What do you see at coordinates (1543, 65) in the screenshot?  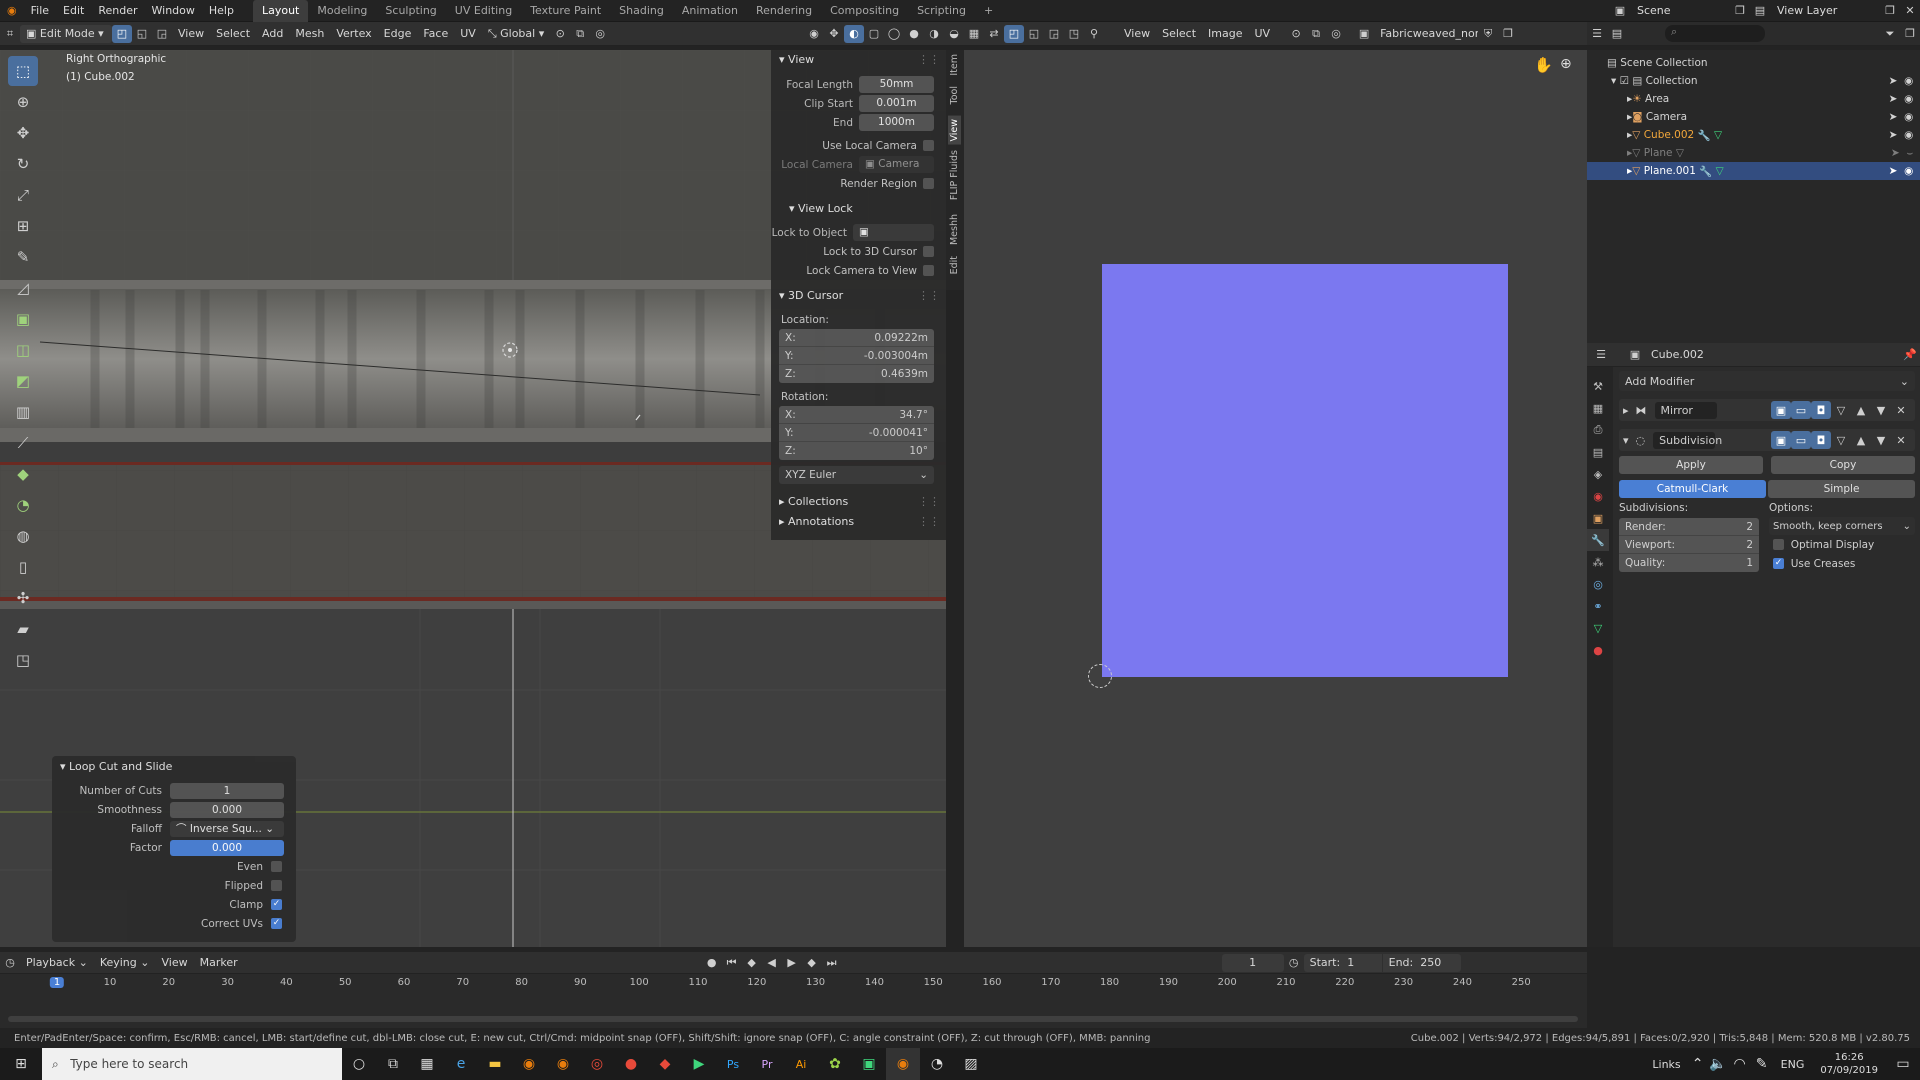 I see `pan-hand-icon: ✋` at bounding box center [1543, 65].